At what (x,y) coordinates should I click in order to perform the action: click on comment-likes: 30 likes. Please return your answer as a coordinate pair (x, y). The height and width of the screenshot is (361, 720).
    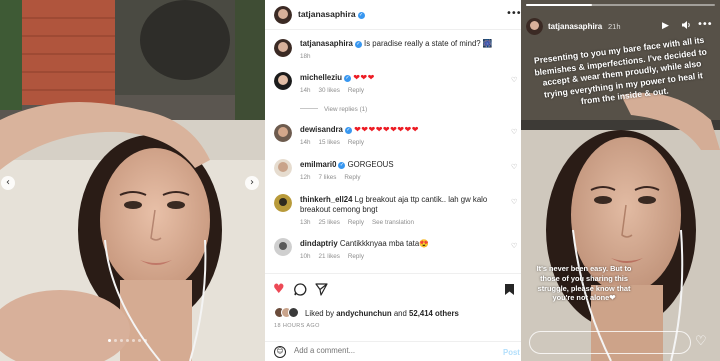
    Looking at the image, I should click on (329, 90).